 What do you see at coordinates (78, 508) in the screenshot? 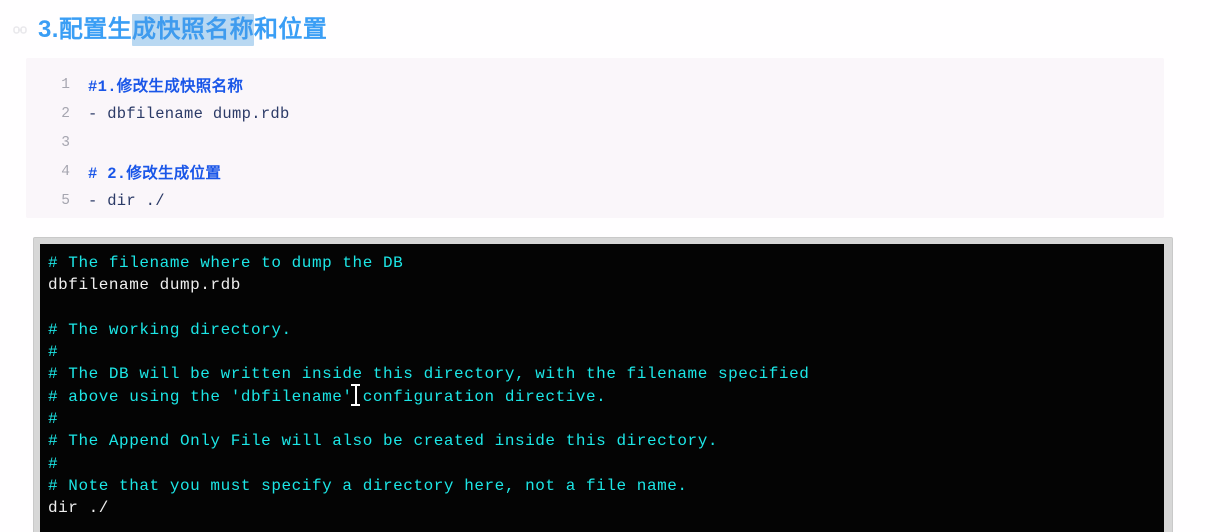
I see `terminal-line: dir ./` at bounding box center [78, 508].